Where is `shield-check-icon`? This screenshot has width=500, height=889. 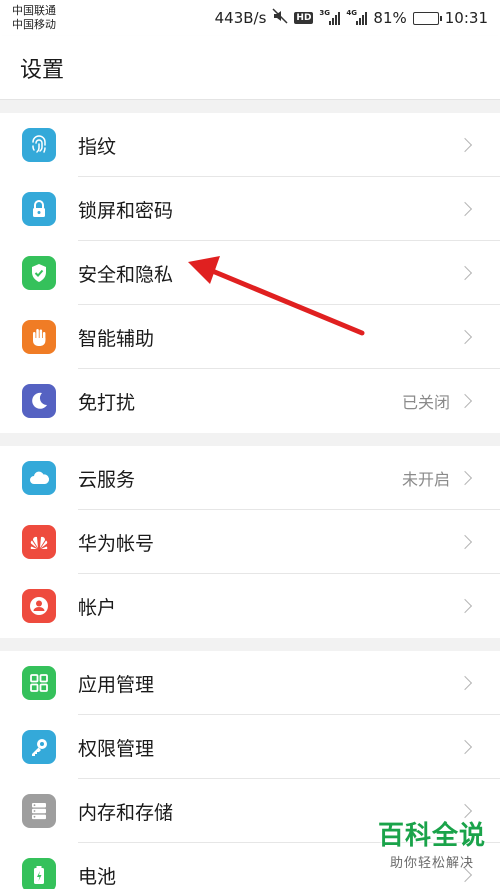
shield-check-icon is located at coordinates (39, 273).